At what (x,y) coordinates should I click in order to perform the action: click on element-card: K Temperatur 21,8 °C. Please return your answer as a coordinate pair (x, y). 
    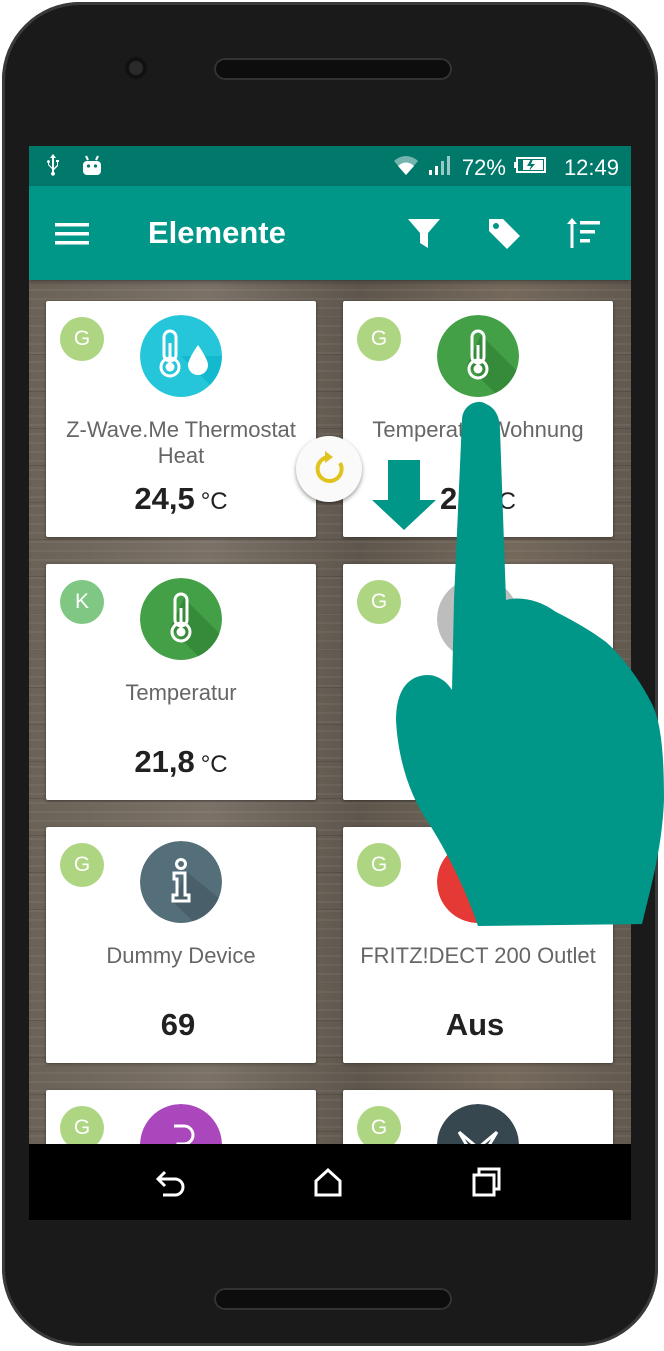
    Looking at the image, I should click on (181, 682).